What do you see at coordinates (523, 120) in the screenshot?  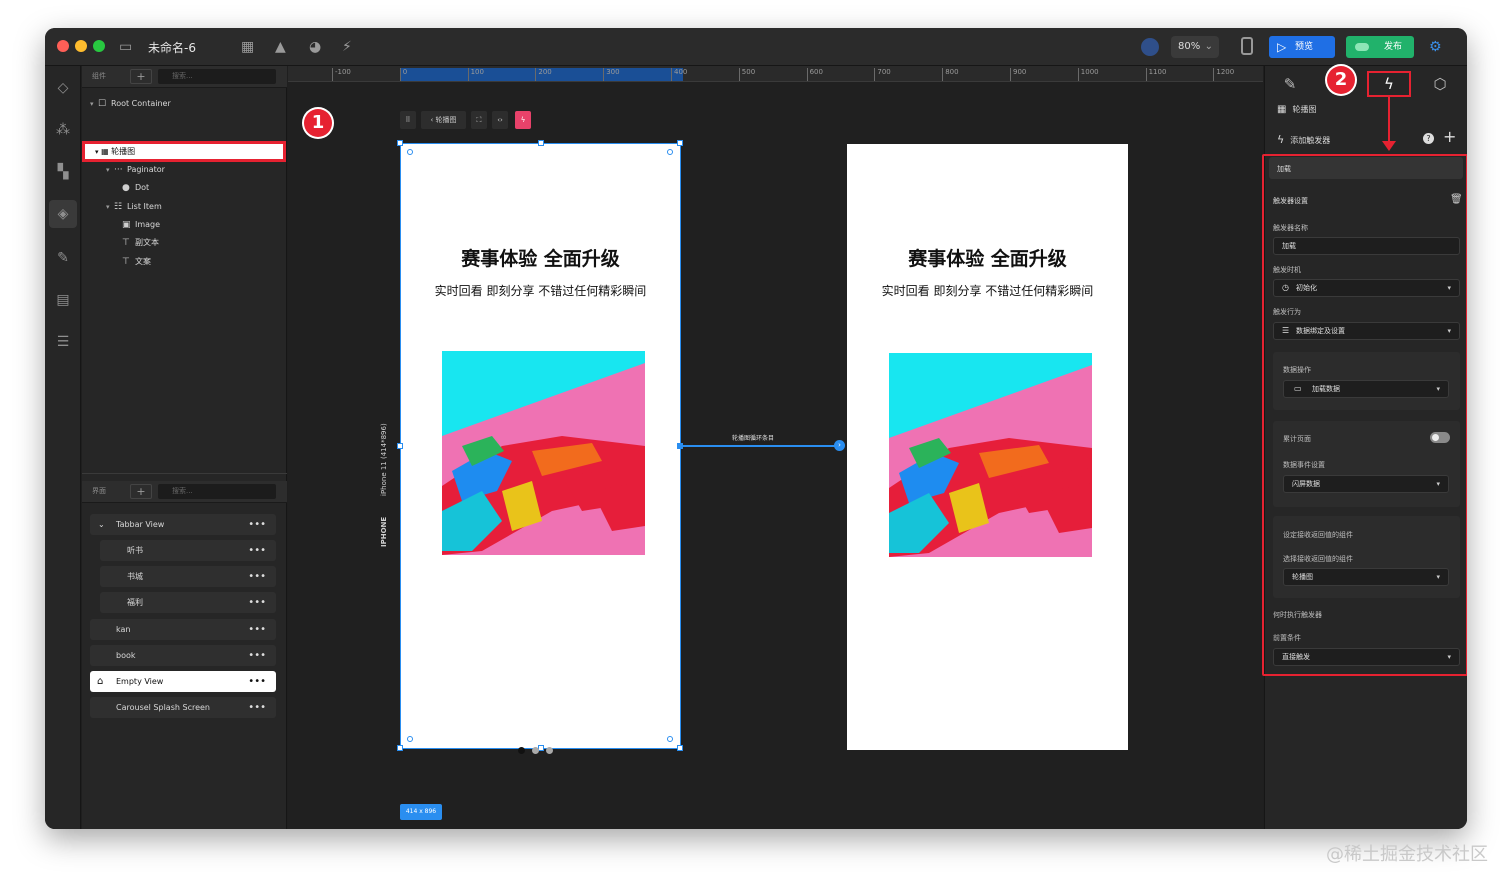 I see `trigger-bolt-icon: ϟ` at bounding box center [523, 120].